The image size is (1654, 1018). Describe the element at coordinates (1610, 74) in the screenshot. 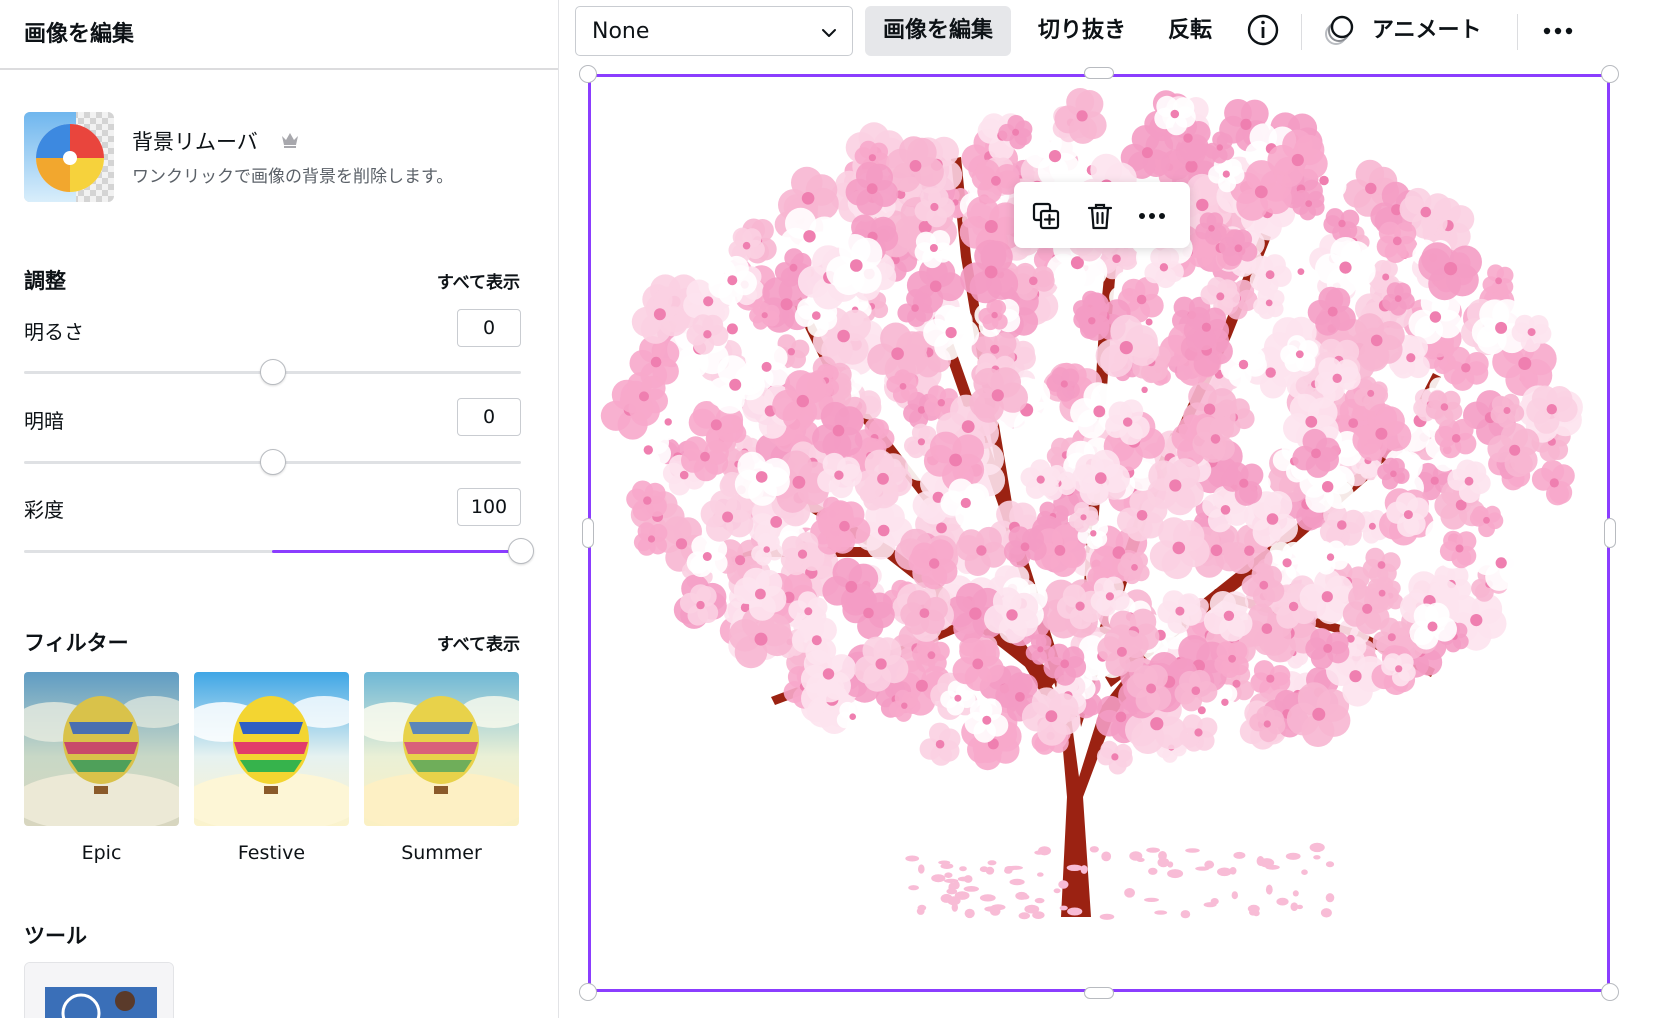

I see `resize-handle-top-right` at that location.